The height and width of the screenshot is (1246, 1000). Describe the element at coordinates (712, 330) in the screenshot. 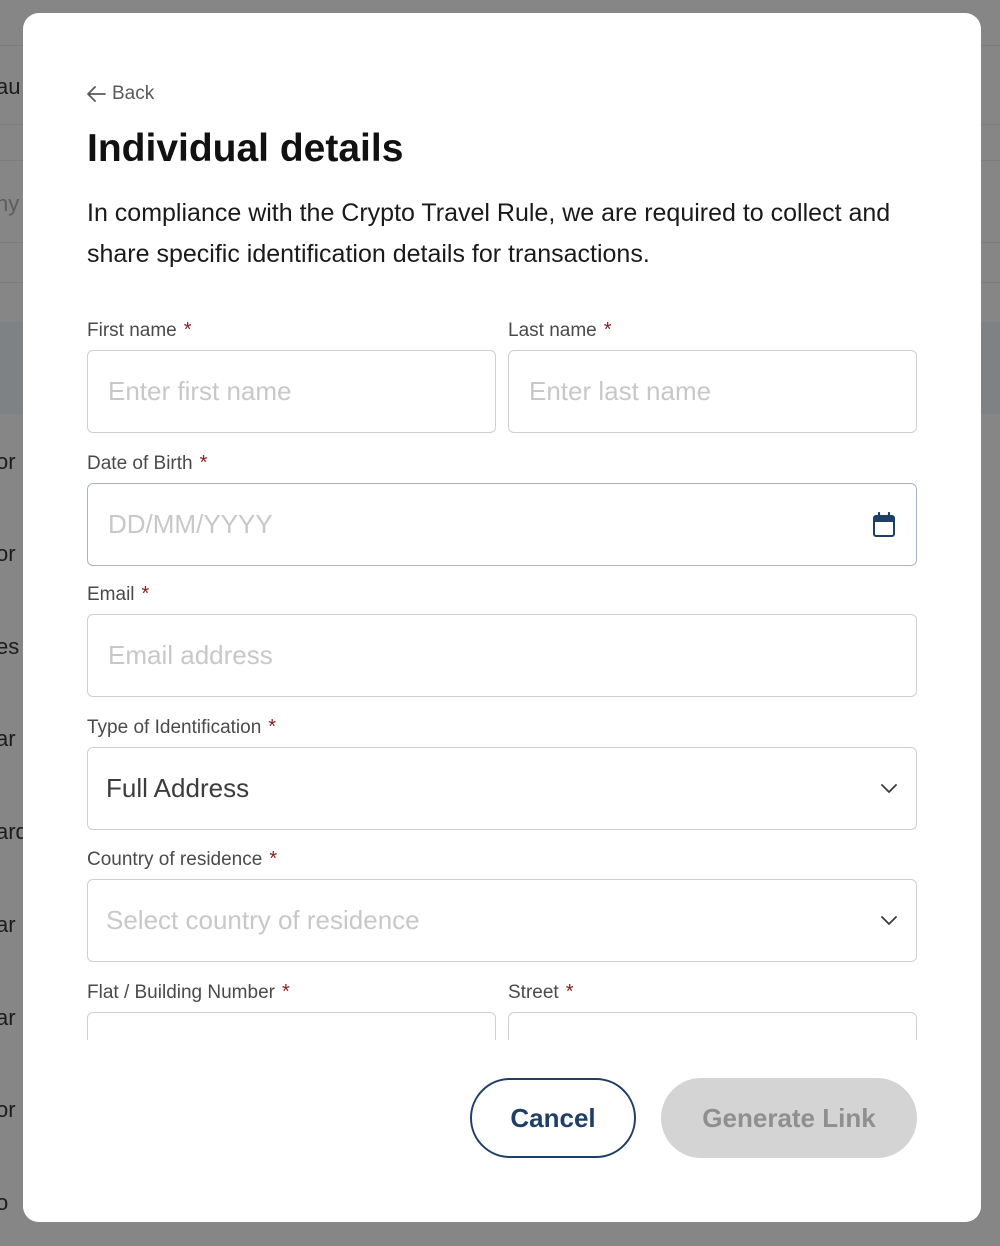

I see `last-name-label: Last name *` at that location.